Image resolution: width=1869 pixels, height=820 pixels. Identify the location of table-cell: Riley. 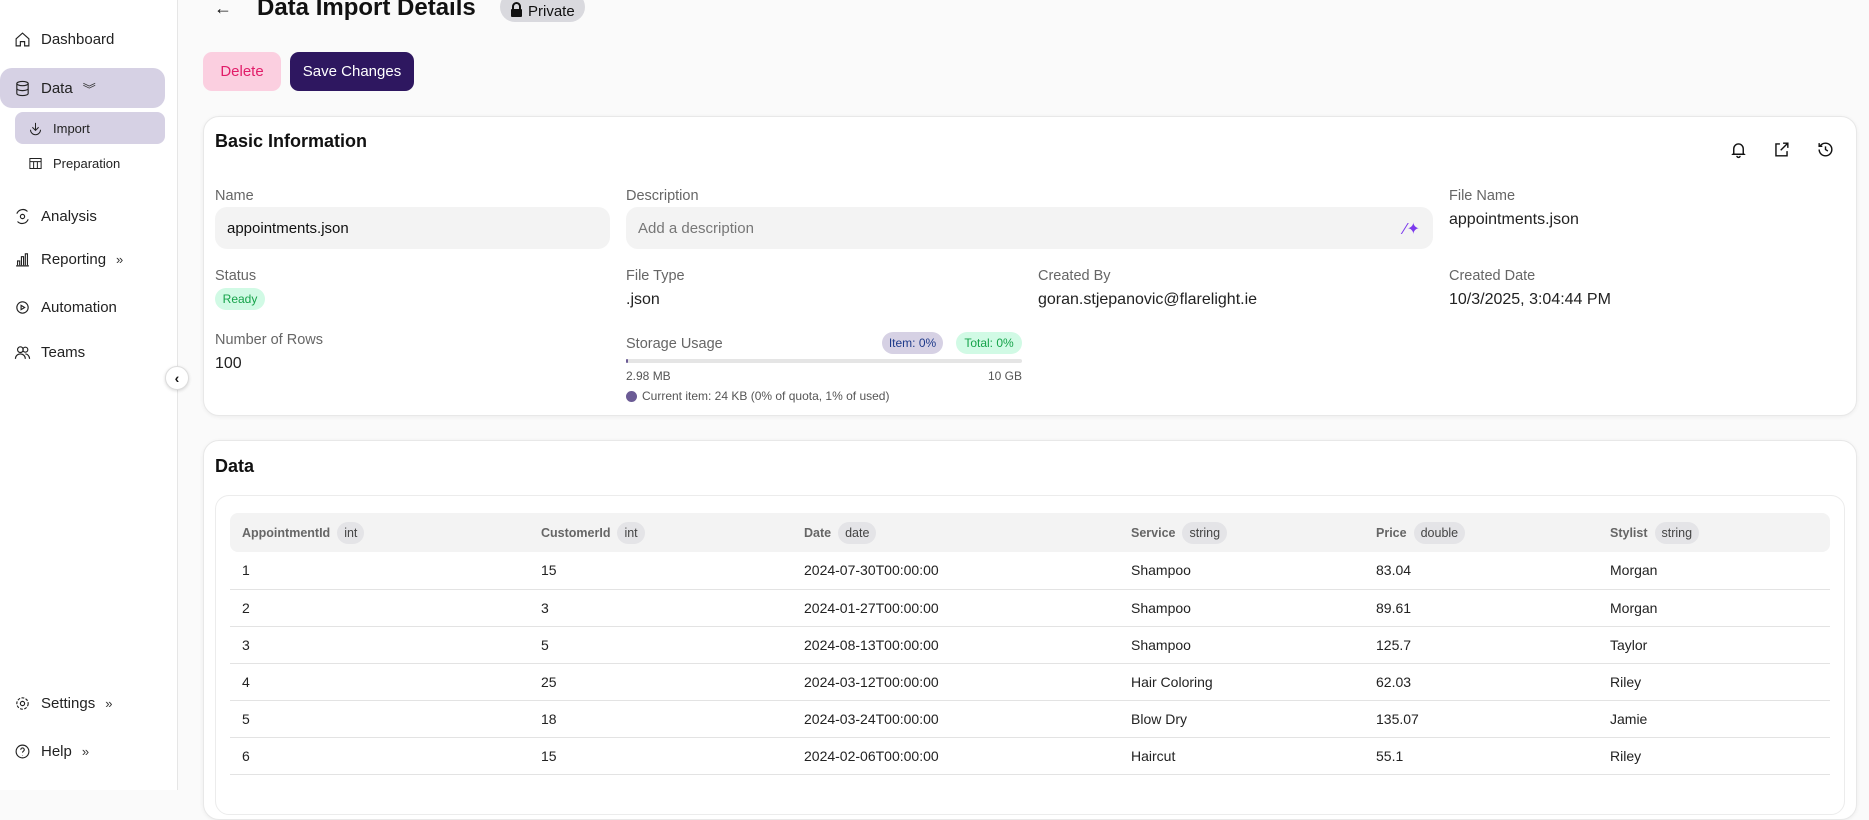
(1714, 756).